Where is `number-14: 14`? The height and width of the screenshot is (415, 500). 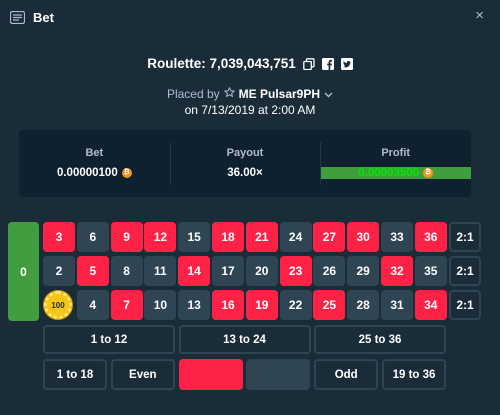
number-14: 14 is located at coordinates (194, 271).